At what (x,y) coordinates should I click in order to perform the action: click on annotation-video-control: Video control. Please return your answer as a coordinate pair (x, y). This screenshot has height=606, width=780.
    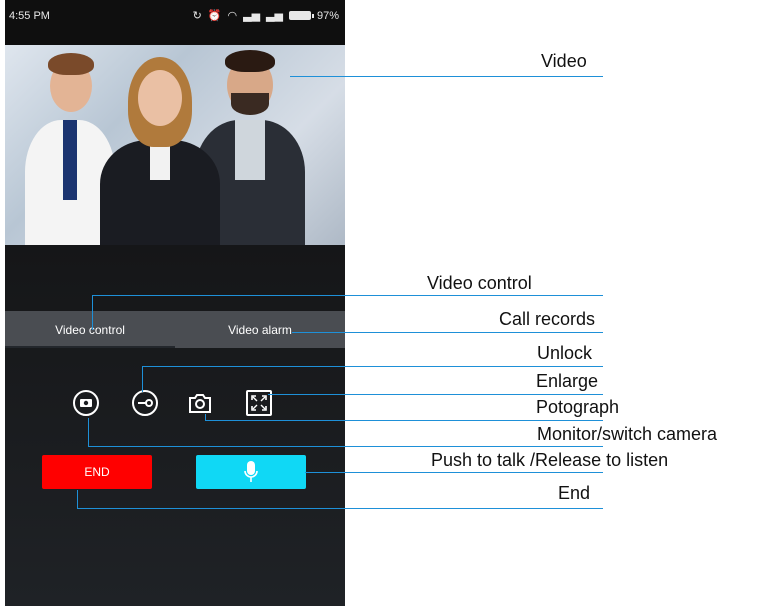
    Looking at the image, I should click on (479, 283).